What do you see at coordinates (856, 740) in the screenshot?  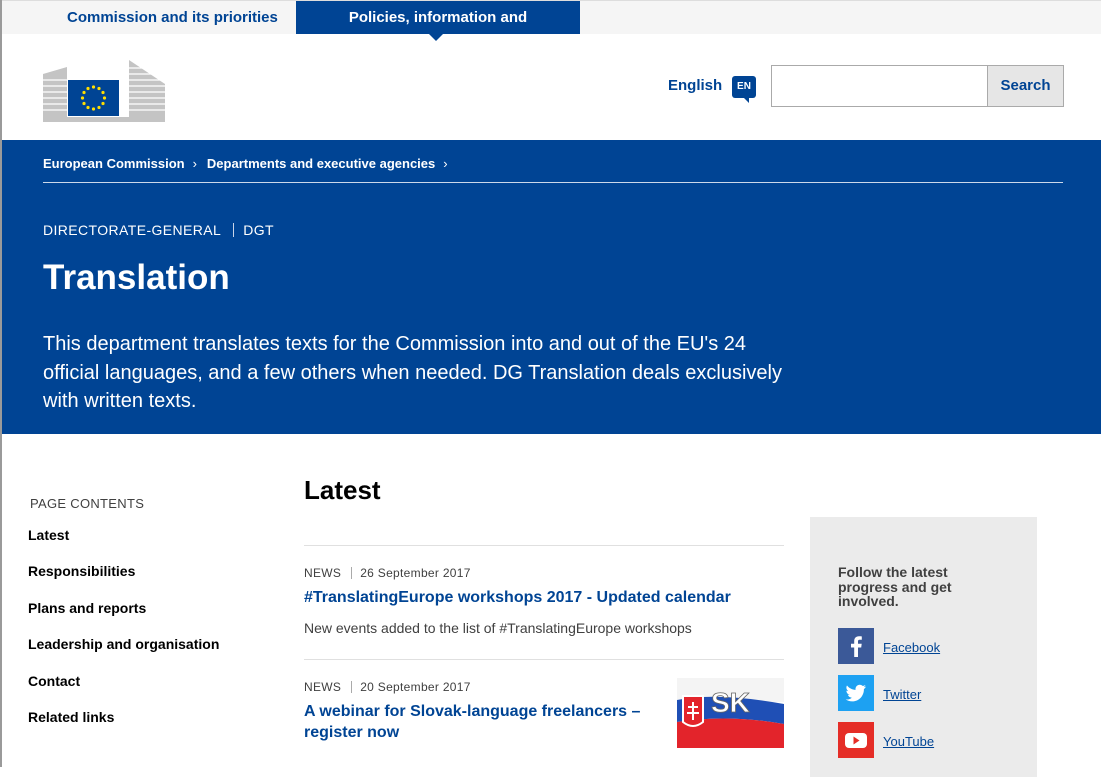 I see `youtube-icon` at bounding box center [856, 740].